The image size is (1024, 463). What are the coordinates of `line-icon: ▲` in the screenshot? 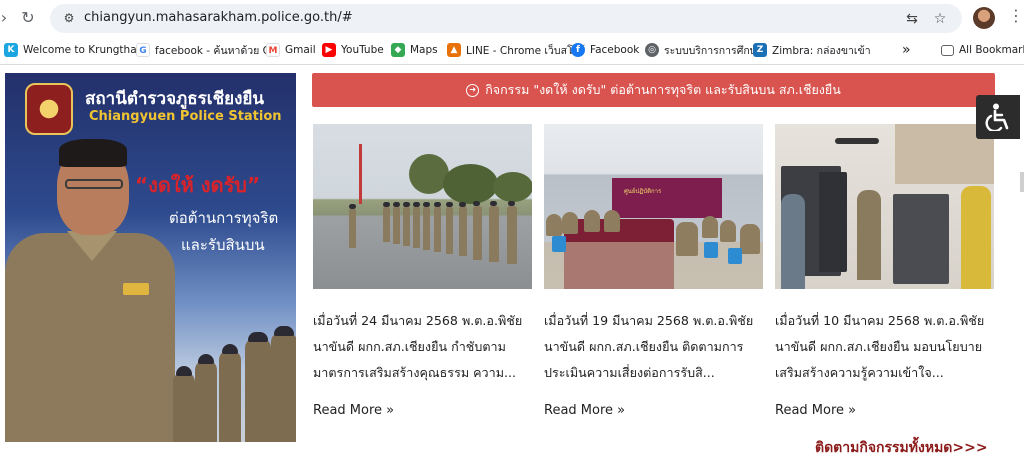 It's located at (454, 50).